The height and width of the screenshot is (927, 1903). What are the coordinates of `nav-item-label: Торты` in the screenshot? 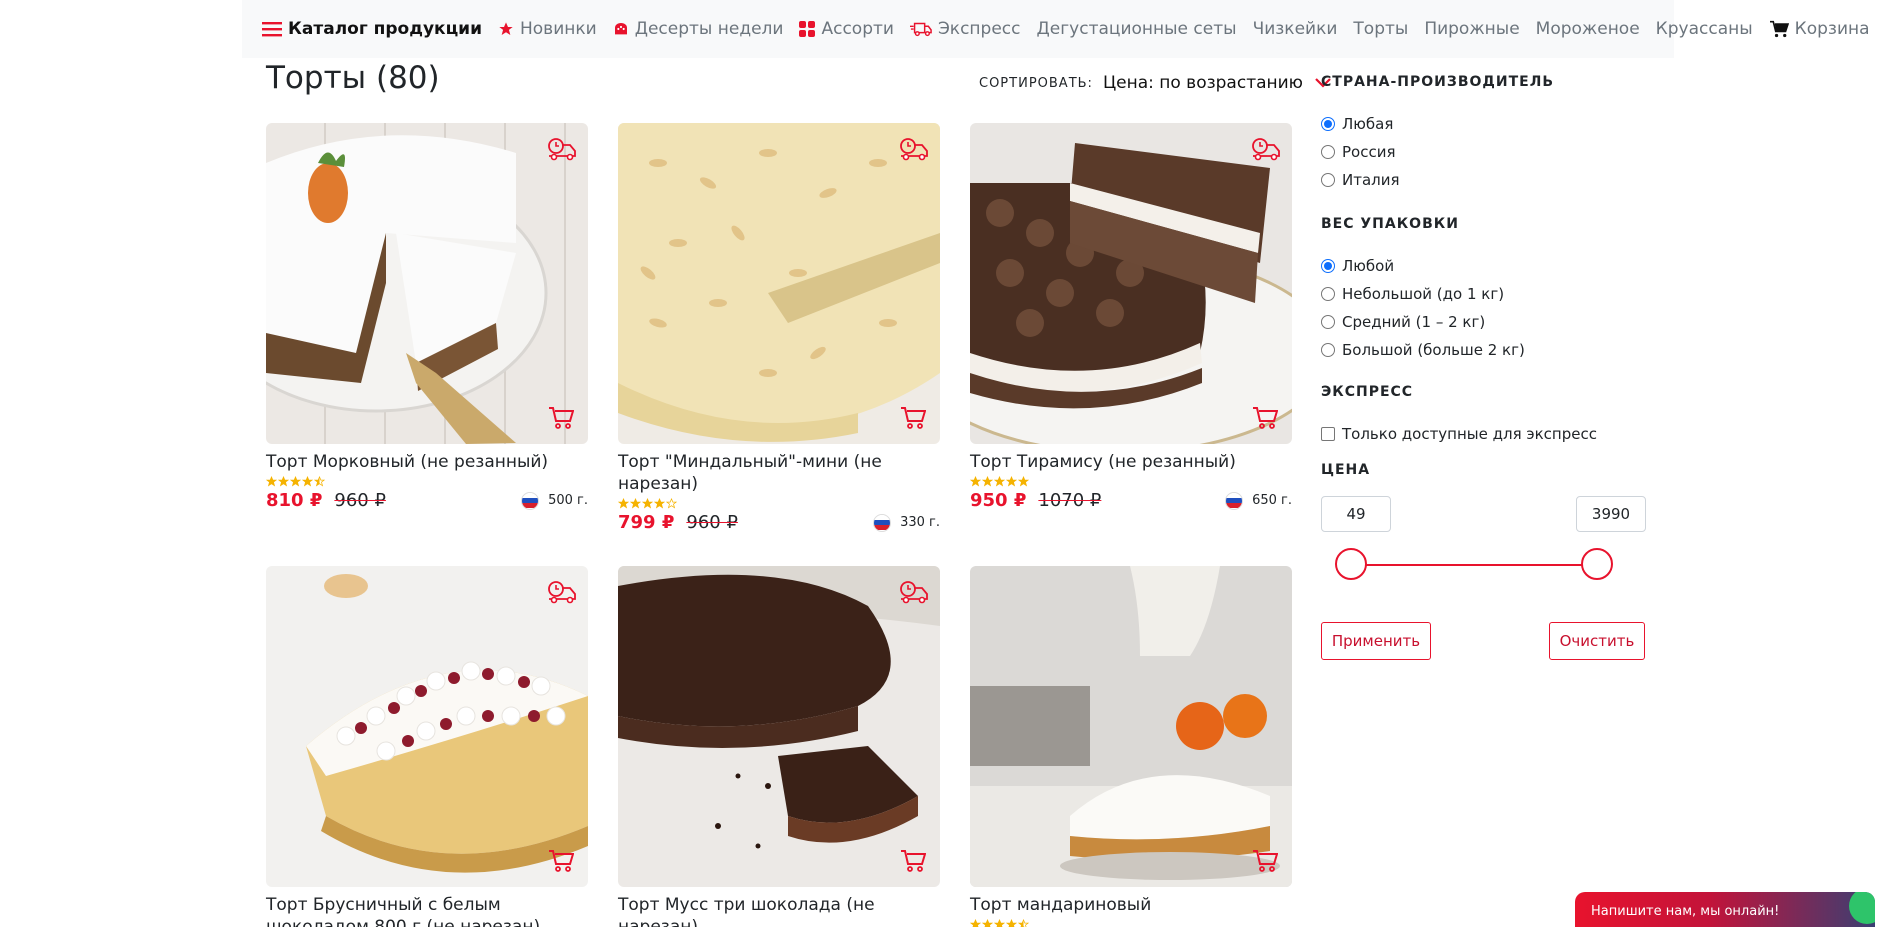 It's located at (1381, 29).